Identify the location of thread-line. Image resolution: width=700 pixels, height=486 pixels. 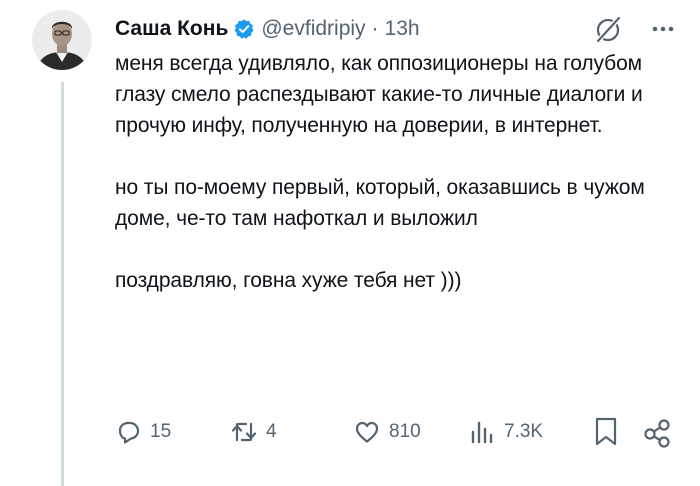
(62, 284).